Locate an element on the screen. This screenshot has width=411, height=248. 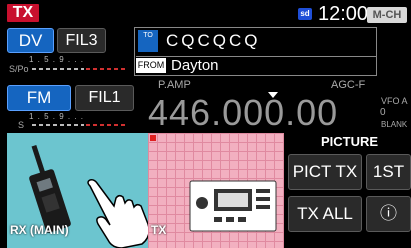
base-station-radio-icon is located at coordinates (233, 206).